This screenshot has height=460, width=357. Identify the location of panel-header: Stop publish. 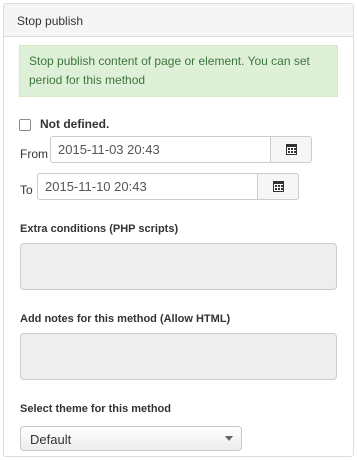
(178, 20).